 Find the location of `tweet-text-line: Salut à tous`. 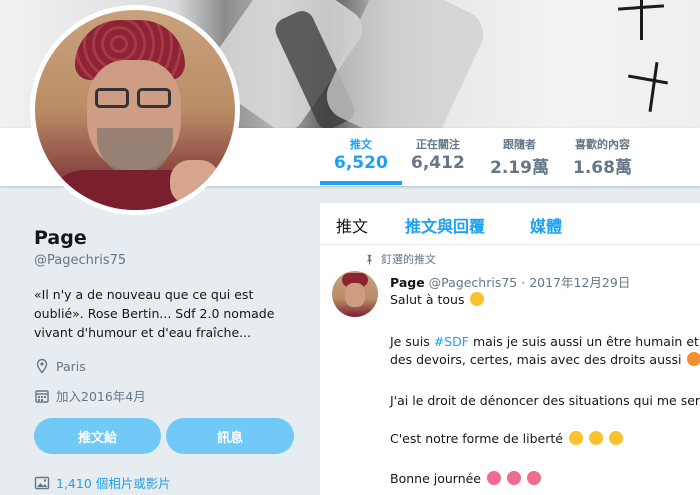

tweet-text-line: Salut à tous is located at coordinates (437, 299).